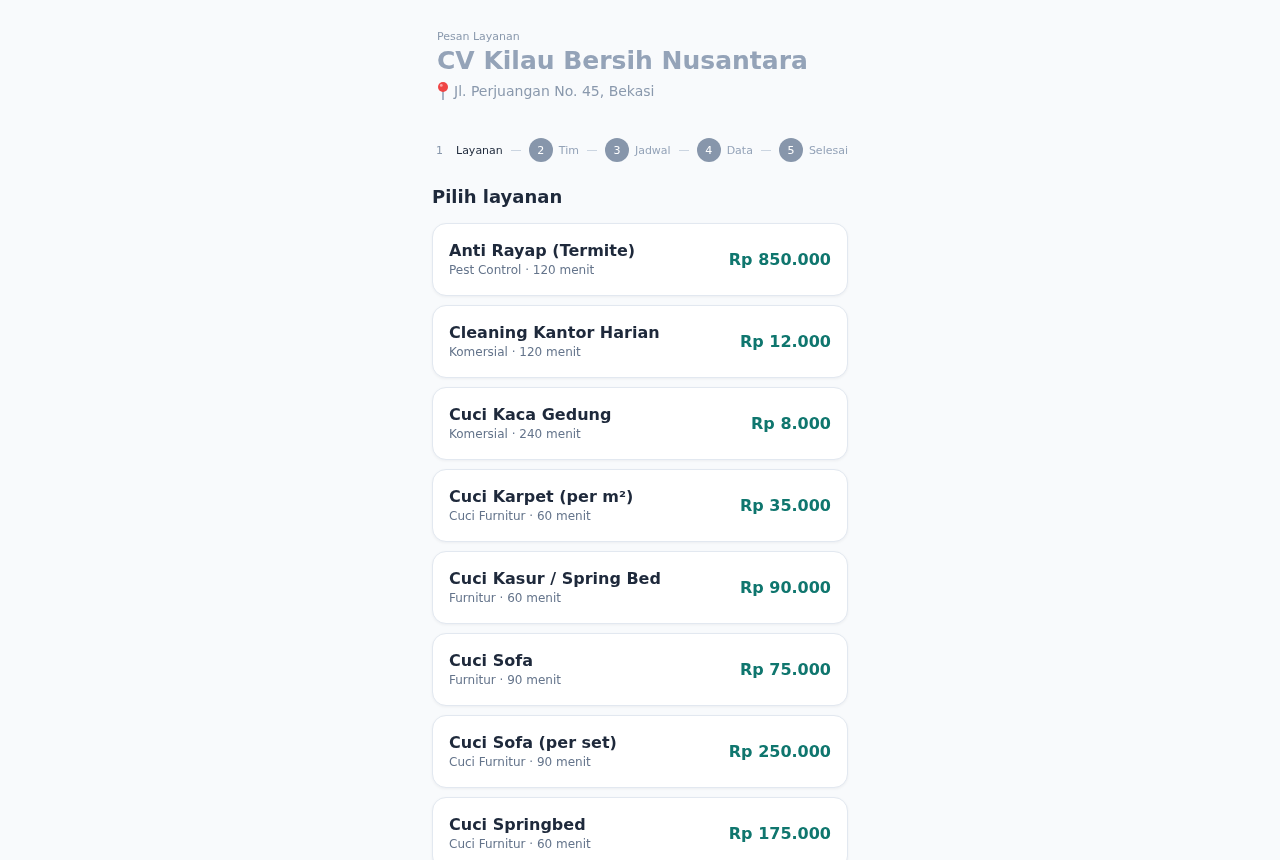 The height and width of the screenshot is (860, 1280). Describe the element at coordinates (498, 197) in the screenshot. I see `section-heading: Pilih layanan` at that location.